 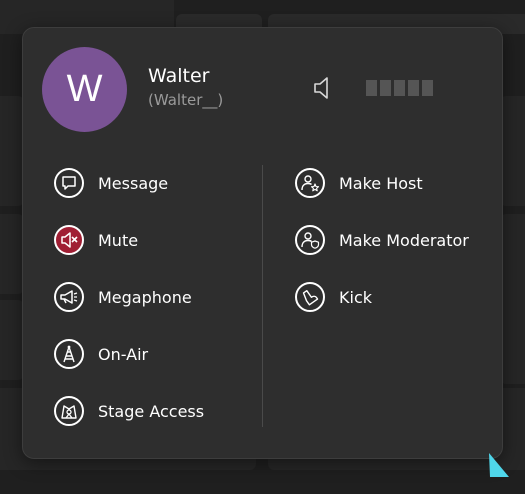 What do you see at coordinates (323, 88) in the screenshot?
I see `speaker-icon` at bounding box center [323, 88].